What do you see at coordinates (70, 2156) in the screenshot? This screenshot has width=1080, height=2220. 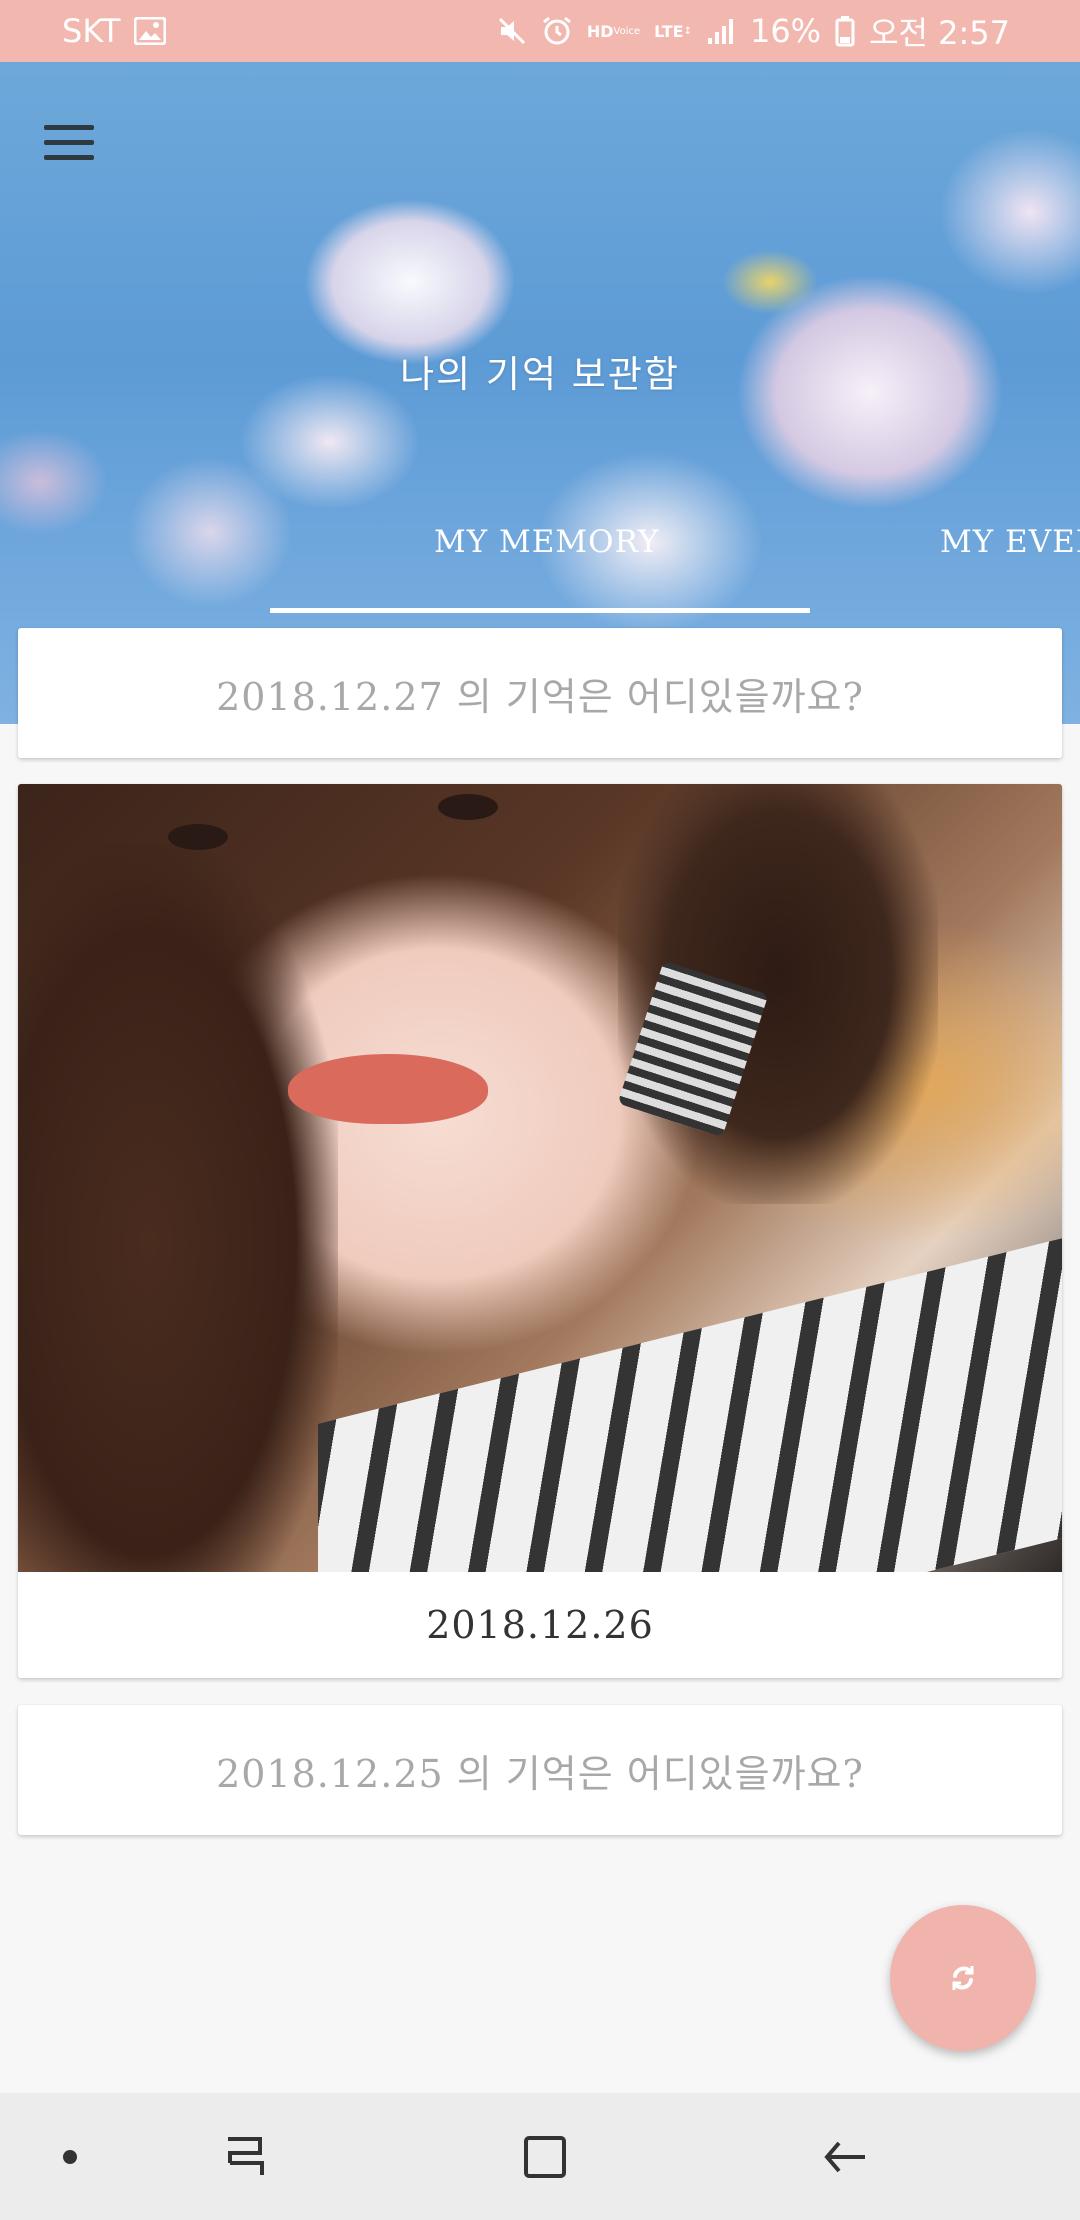 I see `dot-icon` at bounding box center [70, 2156].